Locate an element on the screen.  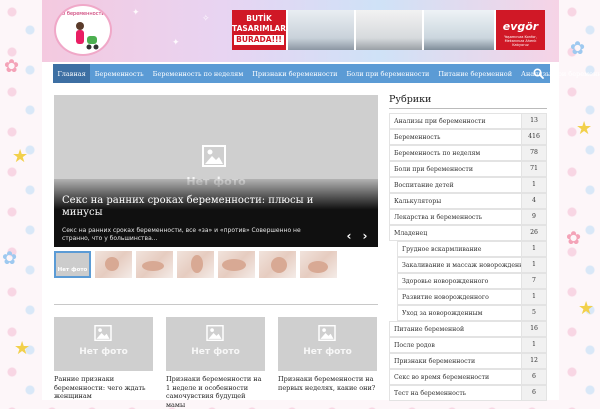
category-label: Беременность по неделям is located at coordinates (437, 153).